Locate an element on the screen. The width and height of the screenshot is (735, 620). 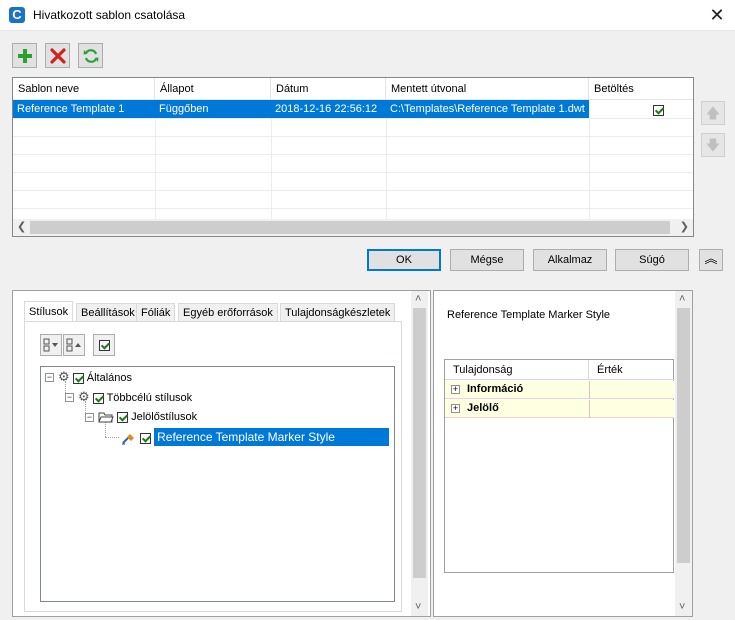
expand-all-button is located at coordinates (51, 345).